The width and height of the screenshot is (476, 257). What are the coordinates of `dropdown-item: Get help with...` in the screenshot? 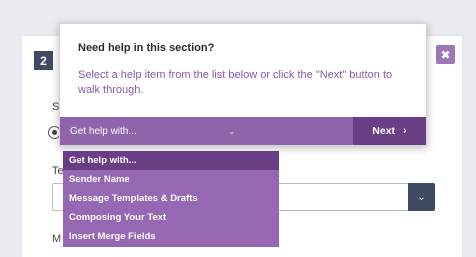 It's located at (171, 160).